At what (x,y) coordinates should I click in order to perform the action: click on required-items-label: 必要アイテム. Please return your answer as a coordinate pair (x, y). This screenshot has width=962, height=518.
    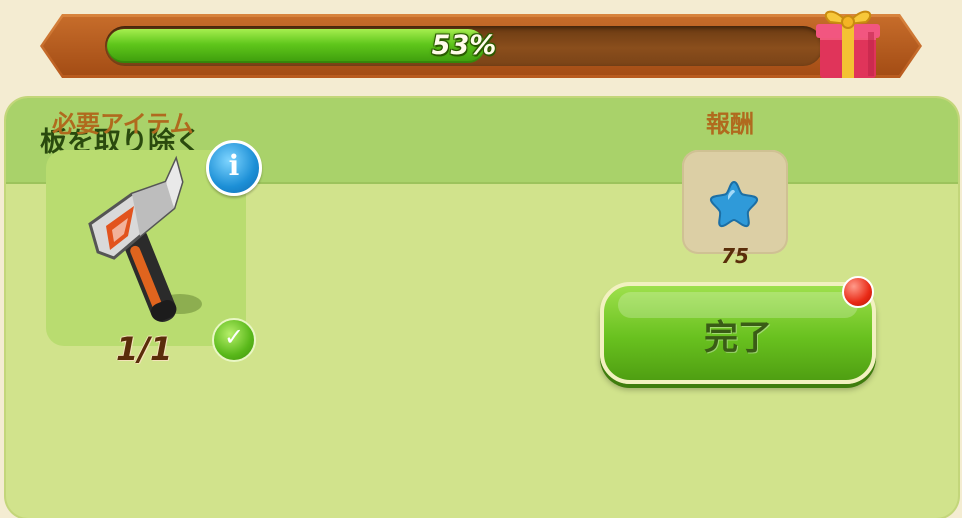
    Looking at the image, I should click on (123, 124).